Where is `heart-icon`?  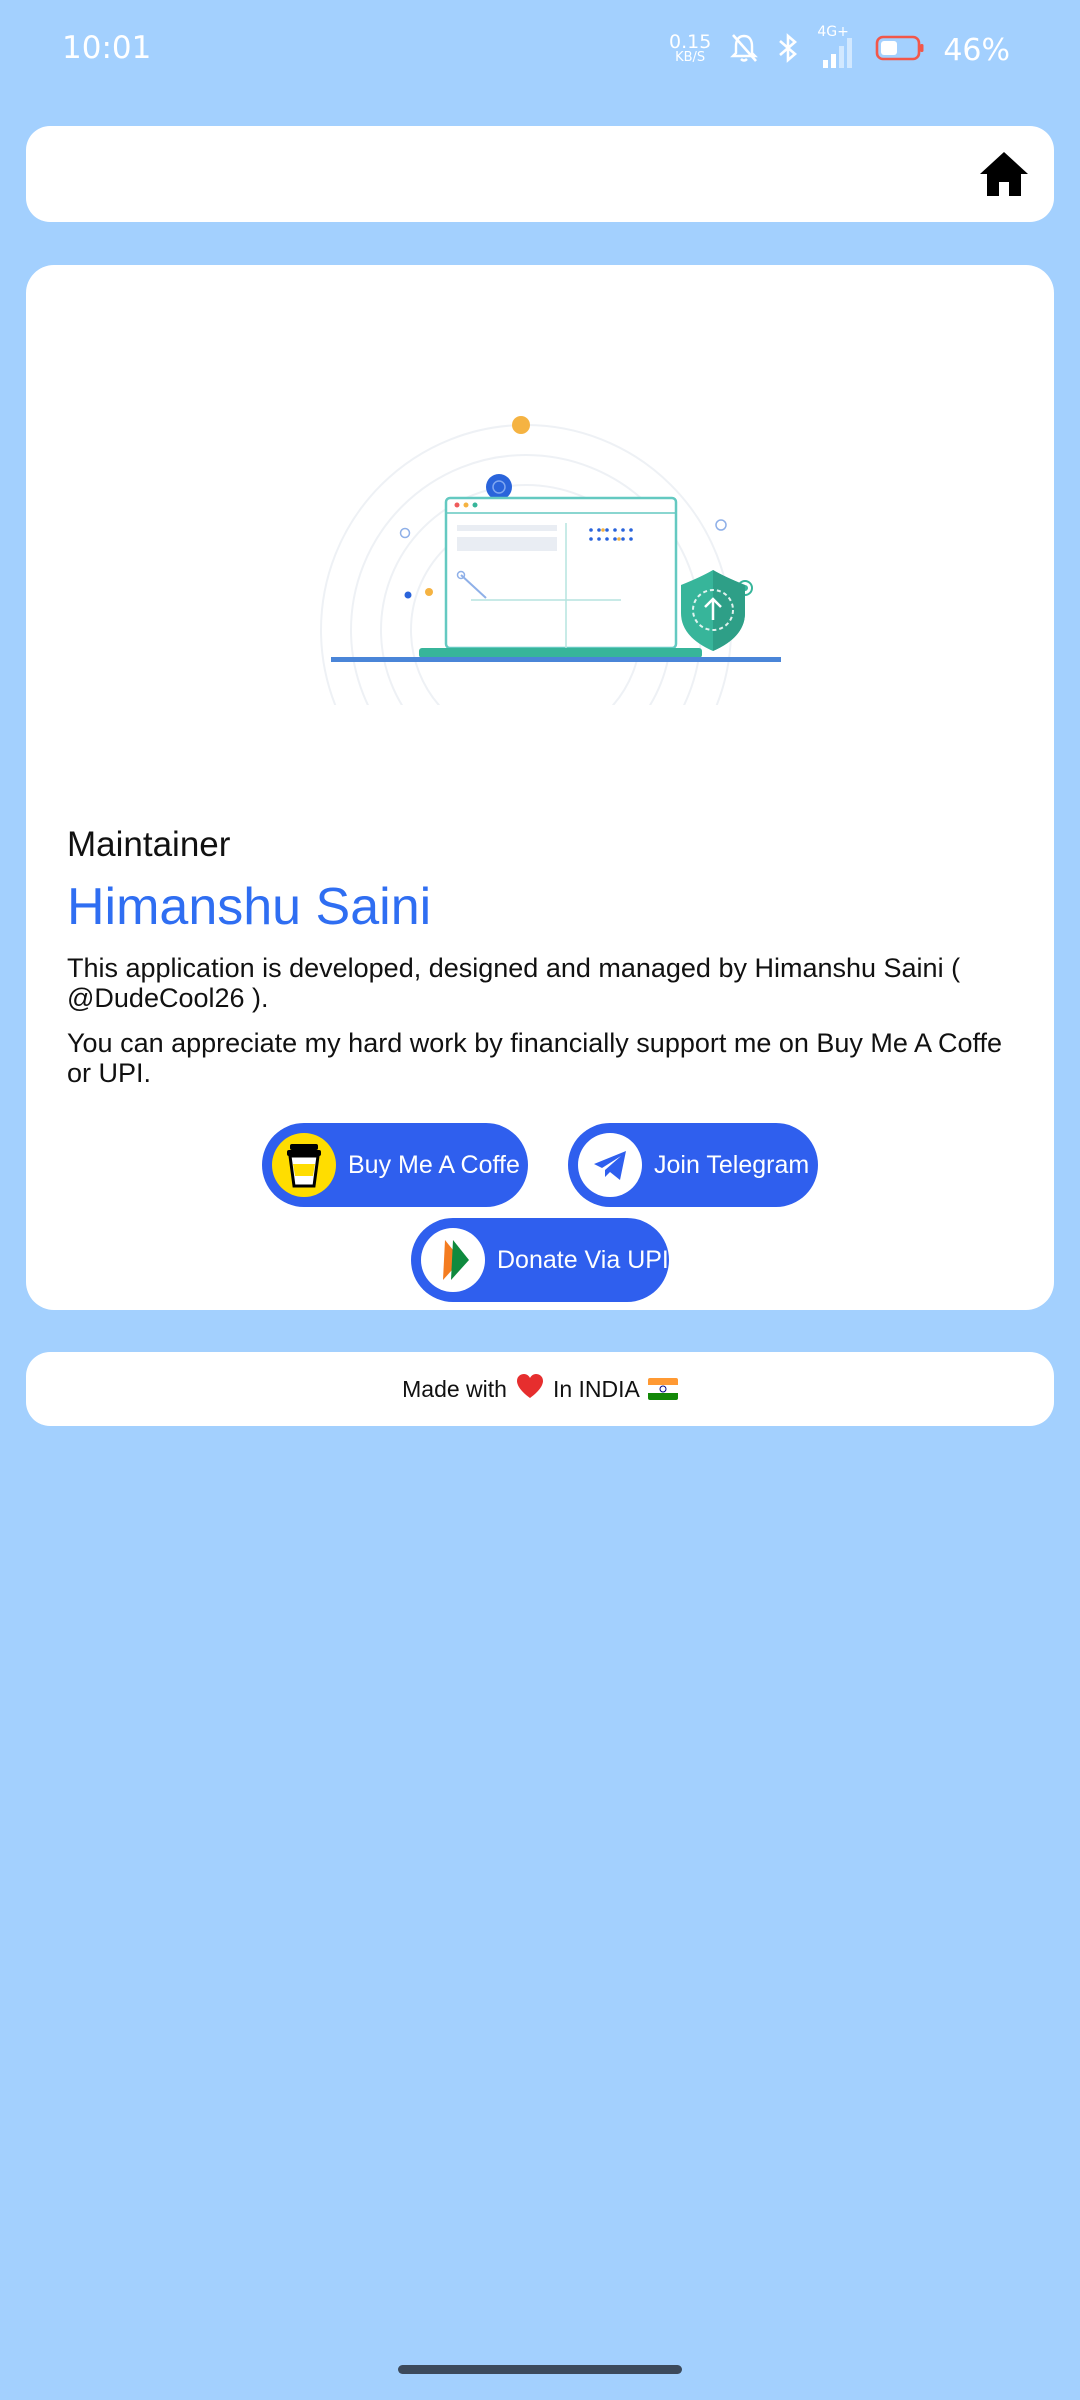 heart-icon is located at coordinates (530, 1389).